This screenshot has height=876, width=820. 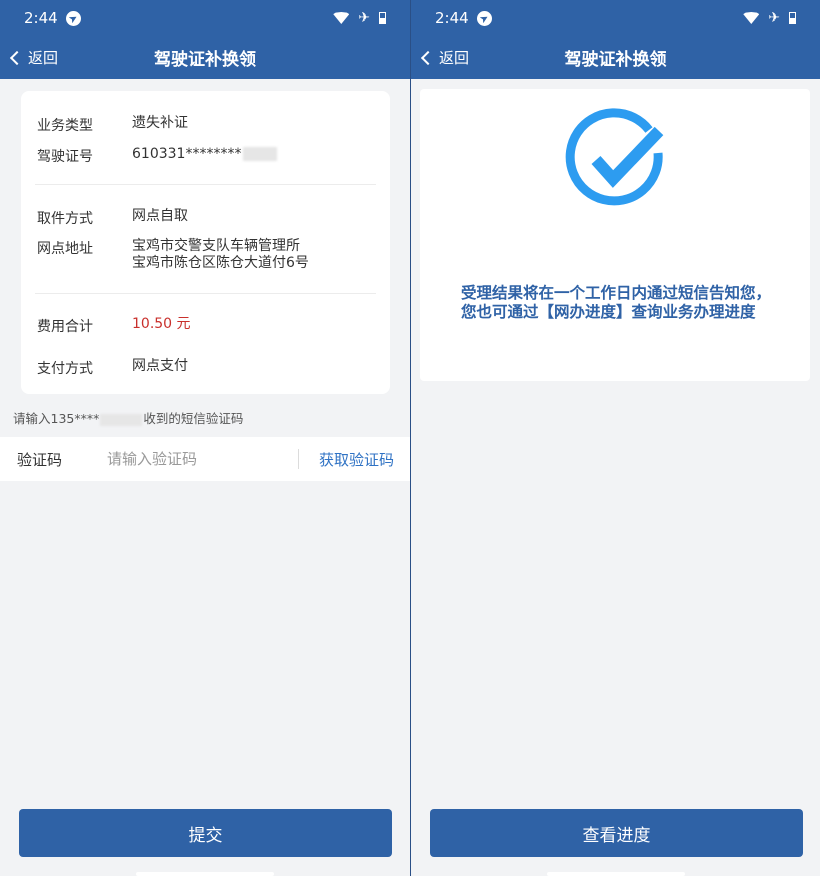 What do you see at coordinates (114, 326) in the screenshot?
I see `detail-row-total-fee: 费用合计 10.50 元` at bounding box center [114, 326].